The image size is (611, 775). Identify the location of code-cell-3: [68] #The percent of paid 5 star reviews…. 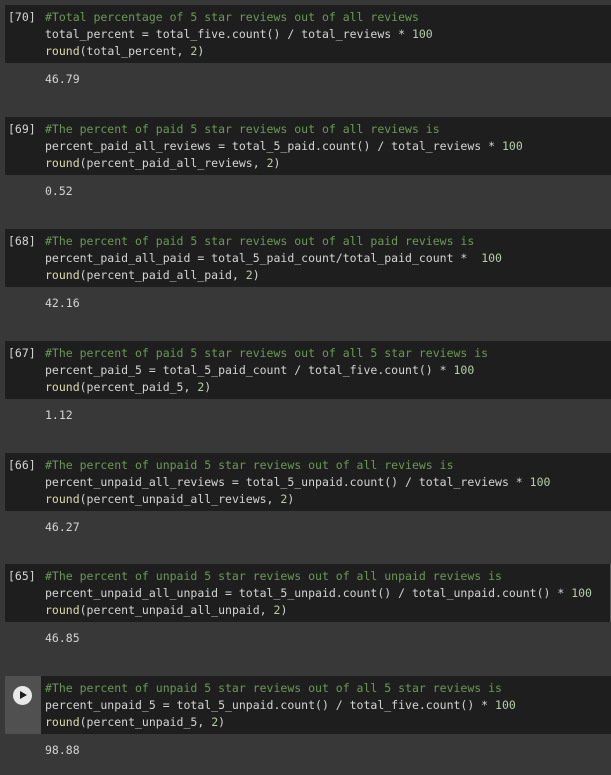
(308, 274).